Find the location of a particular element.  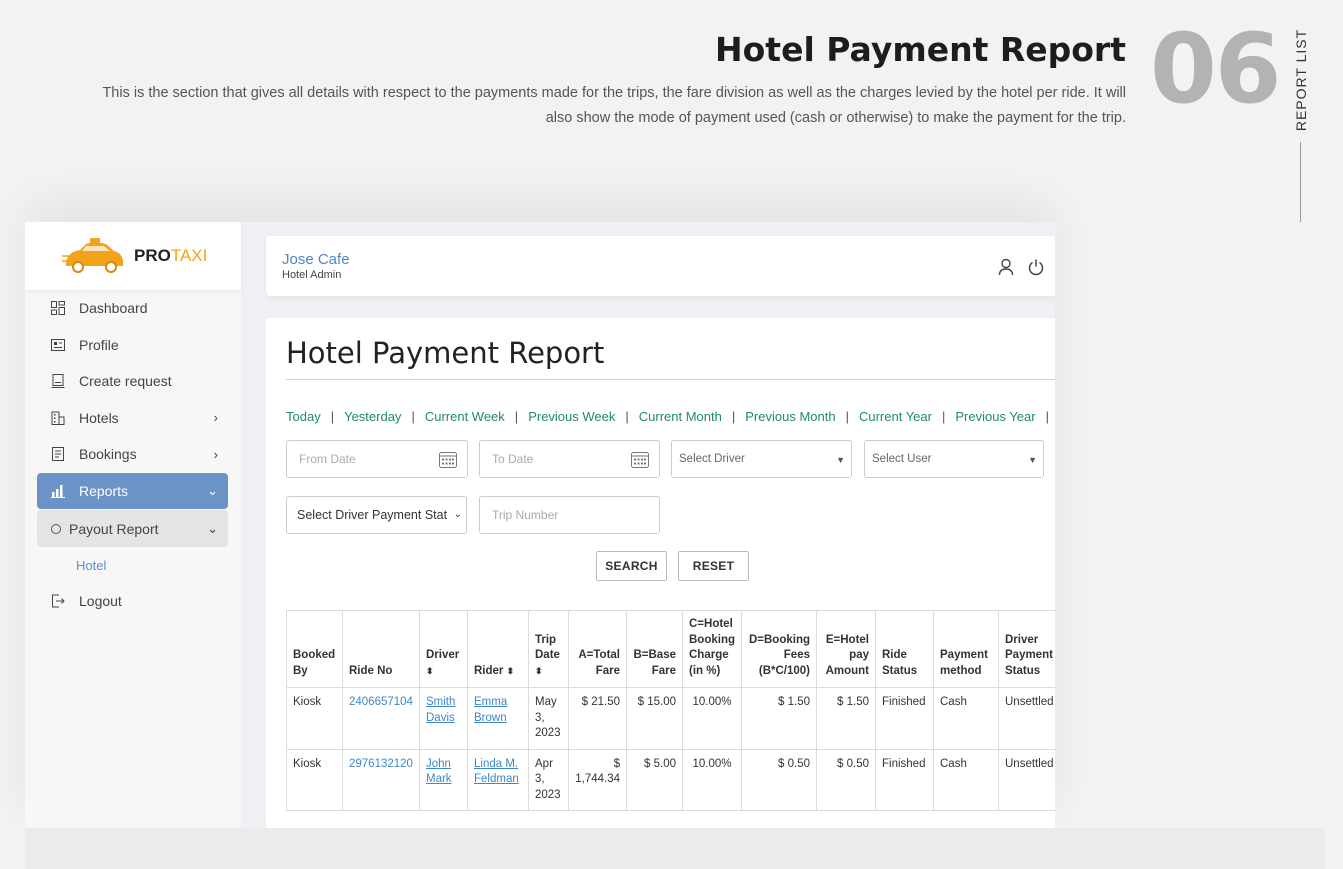

rider-link: Linda M. Feldman is located at coordinates (496, 772).